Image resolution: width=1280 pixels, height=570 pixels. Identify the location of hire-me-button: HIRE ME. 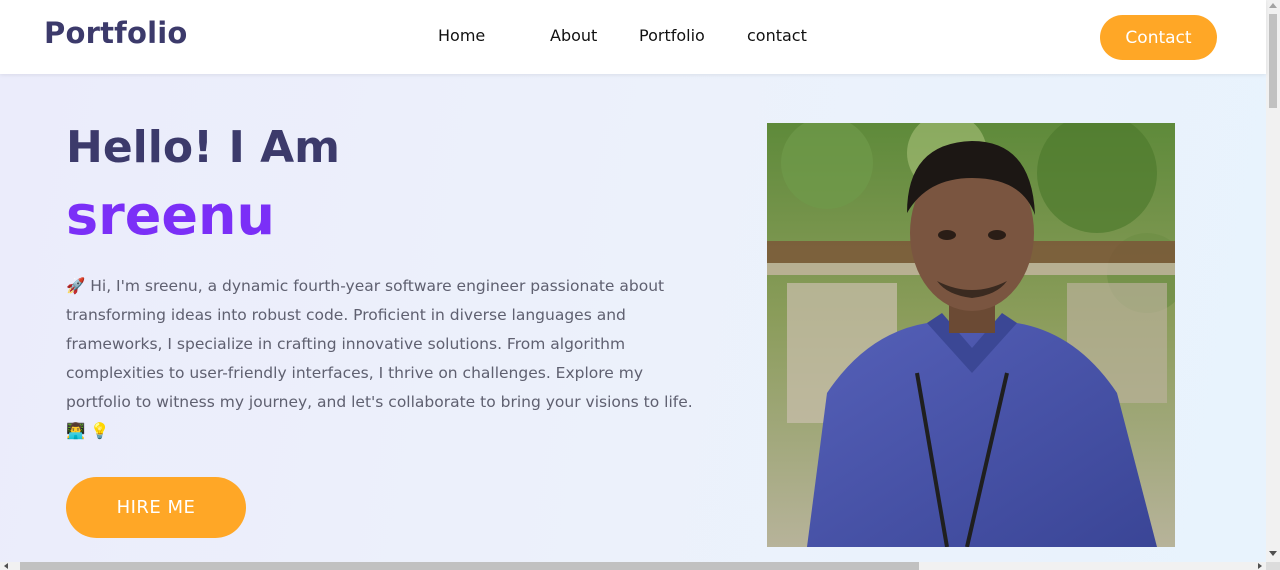
(156, 507).